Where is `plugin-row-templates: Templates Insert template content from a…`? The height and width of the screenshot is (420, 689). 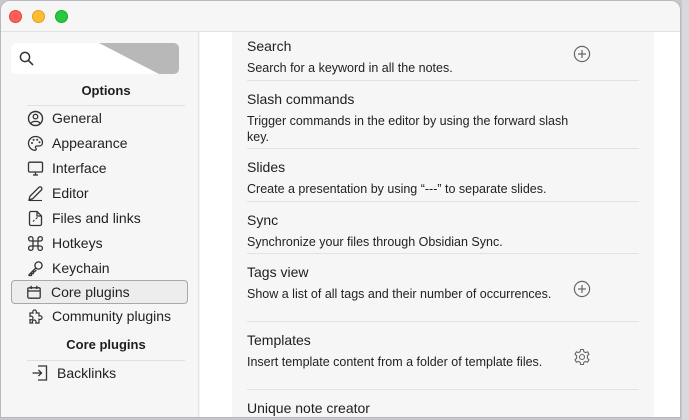
plugin-row-templates: Templates Insert template content from a… is located at coordinates (443, 361).